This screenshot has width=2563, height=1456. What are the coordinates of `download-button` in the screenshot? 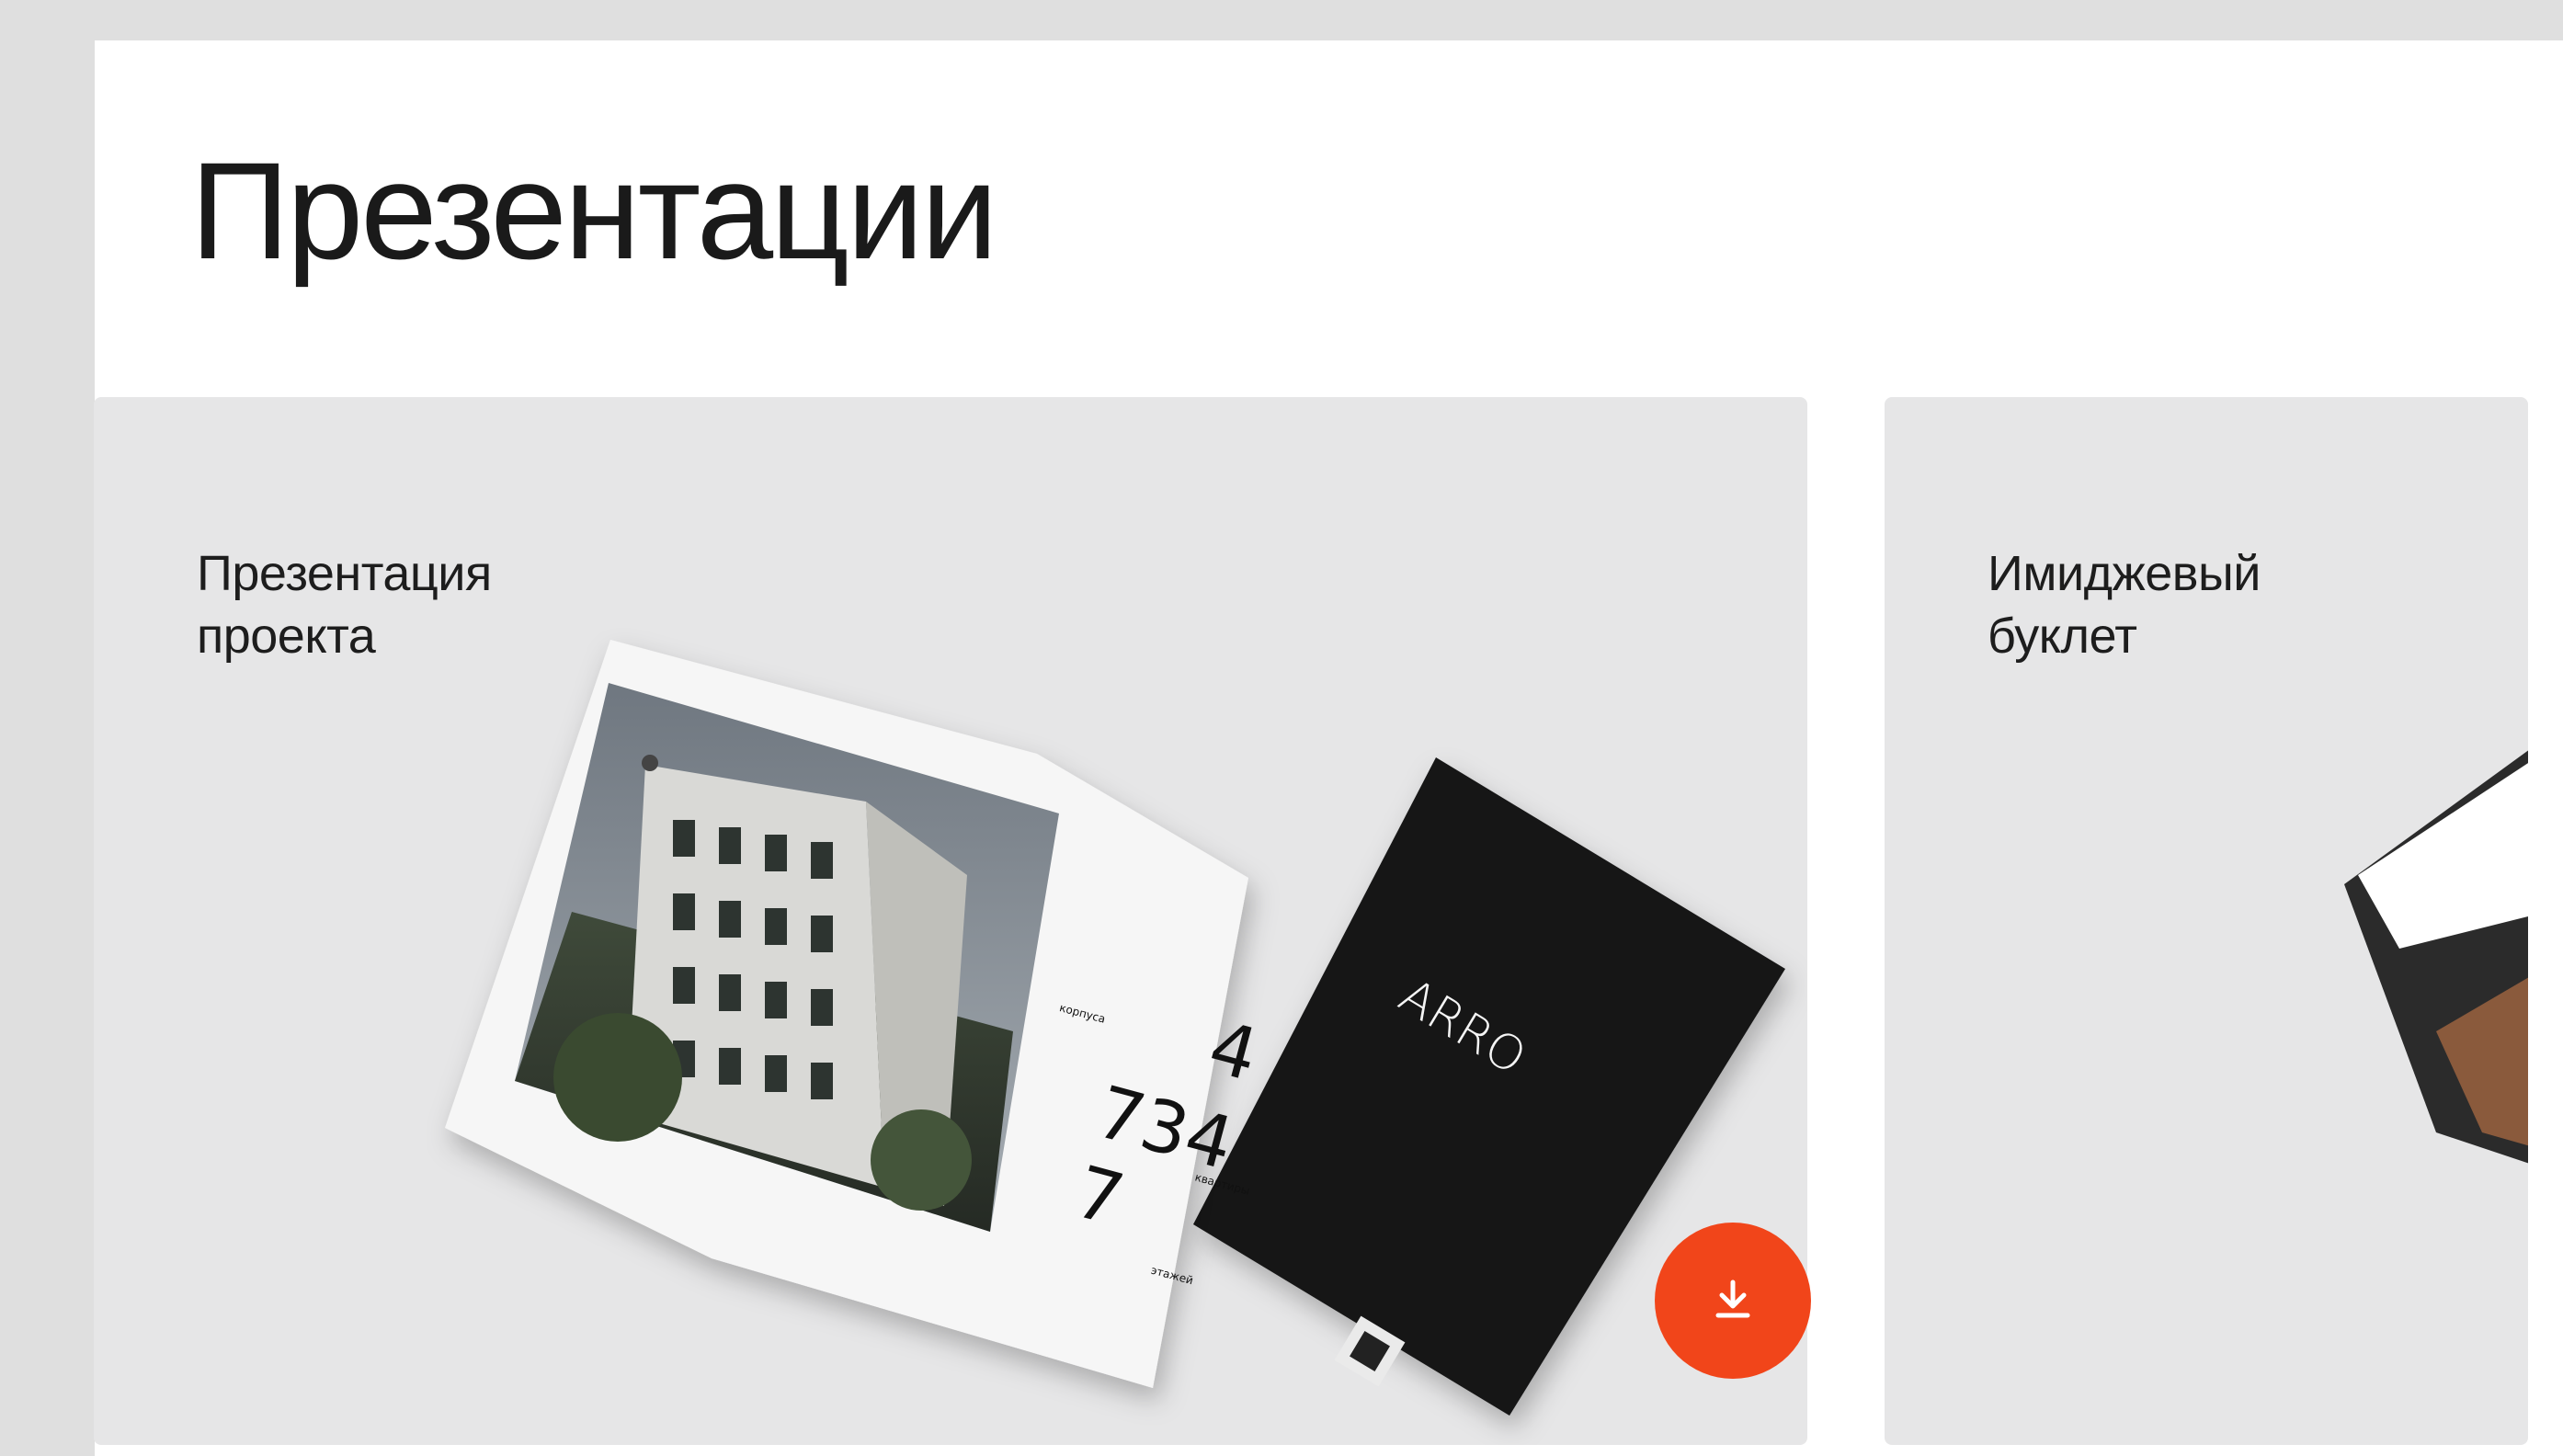 It's located at (1733, 1301).